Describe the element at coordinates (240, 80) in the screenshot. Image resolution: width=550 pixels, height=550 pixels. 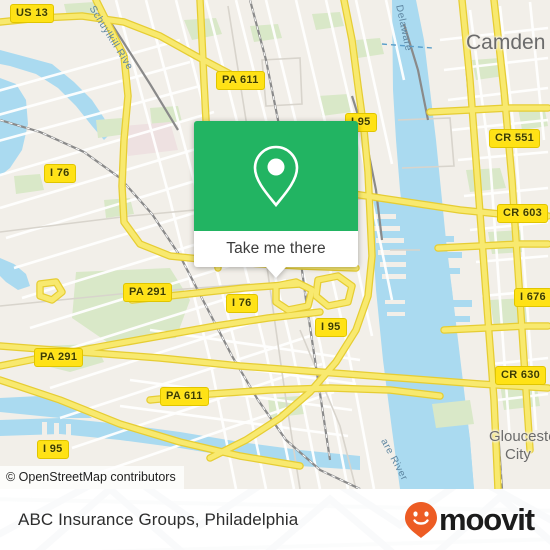
I see `road-shield-pa-611-north: PA 611` at that location.